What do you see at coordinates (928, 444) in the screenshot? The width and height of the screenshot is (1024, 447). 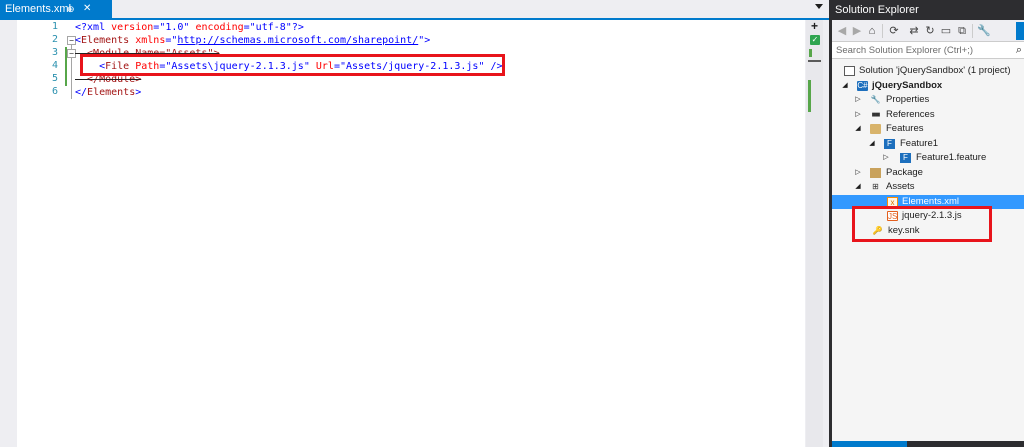 I see `bottom-tab-strip` at bounding box center [928, 444].